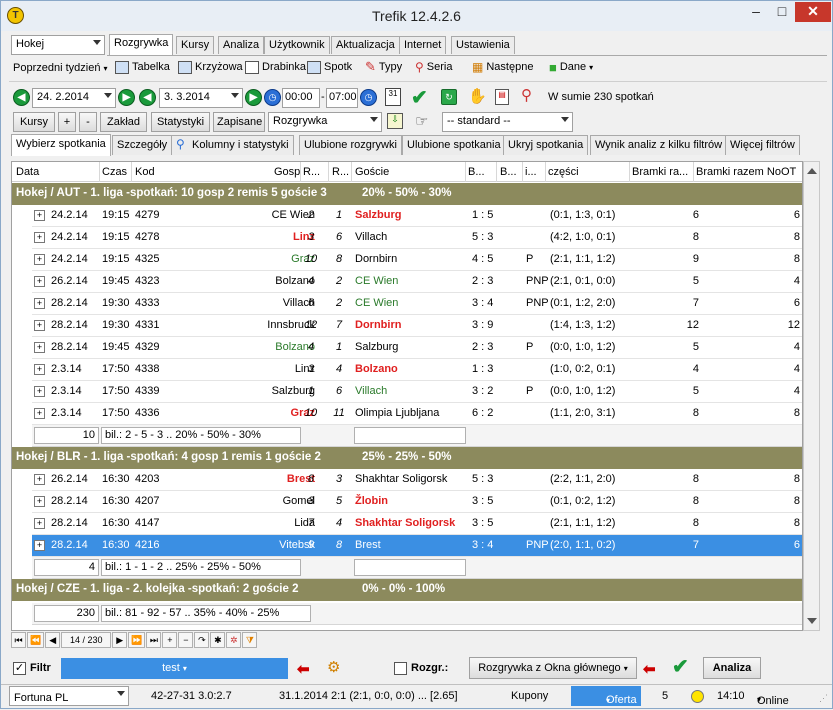 This screenshot has width=833, height=710. I want to click on maximize-button: □, so click(782, 12).